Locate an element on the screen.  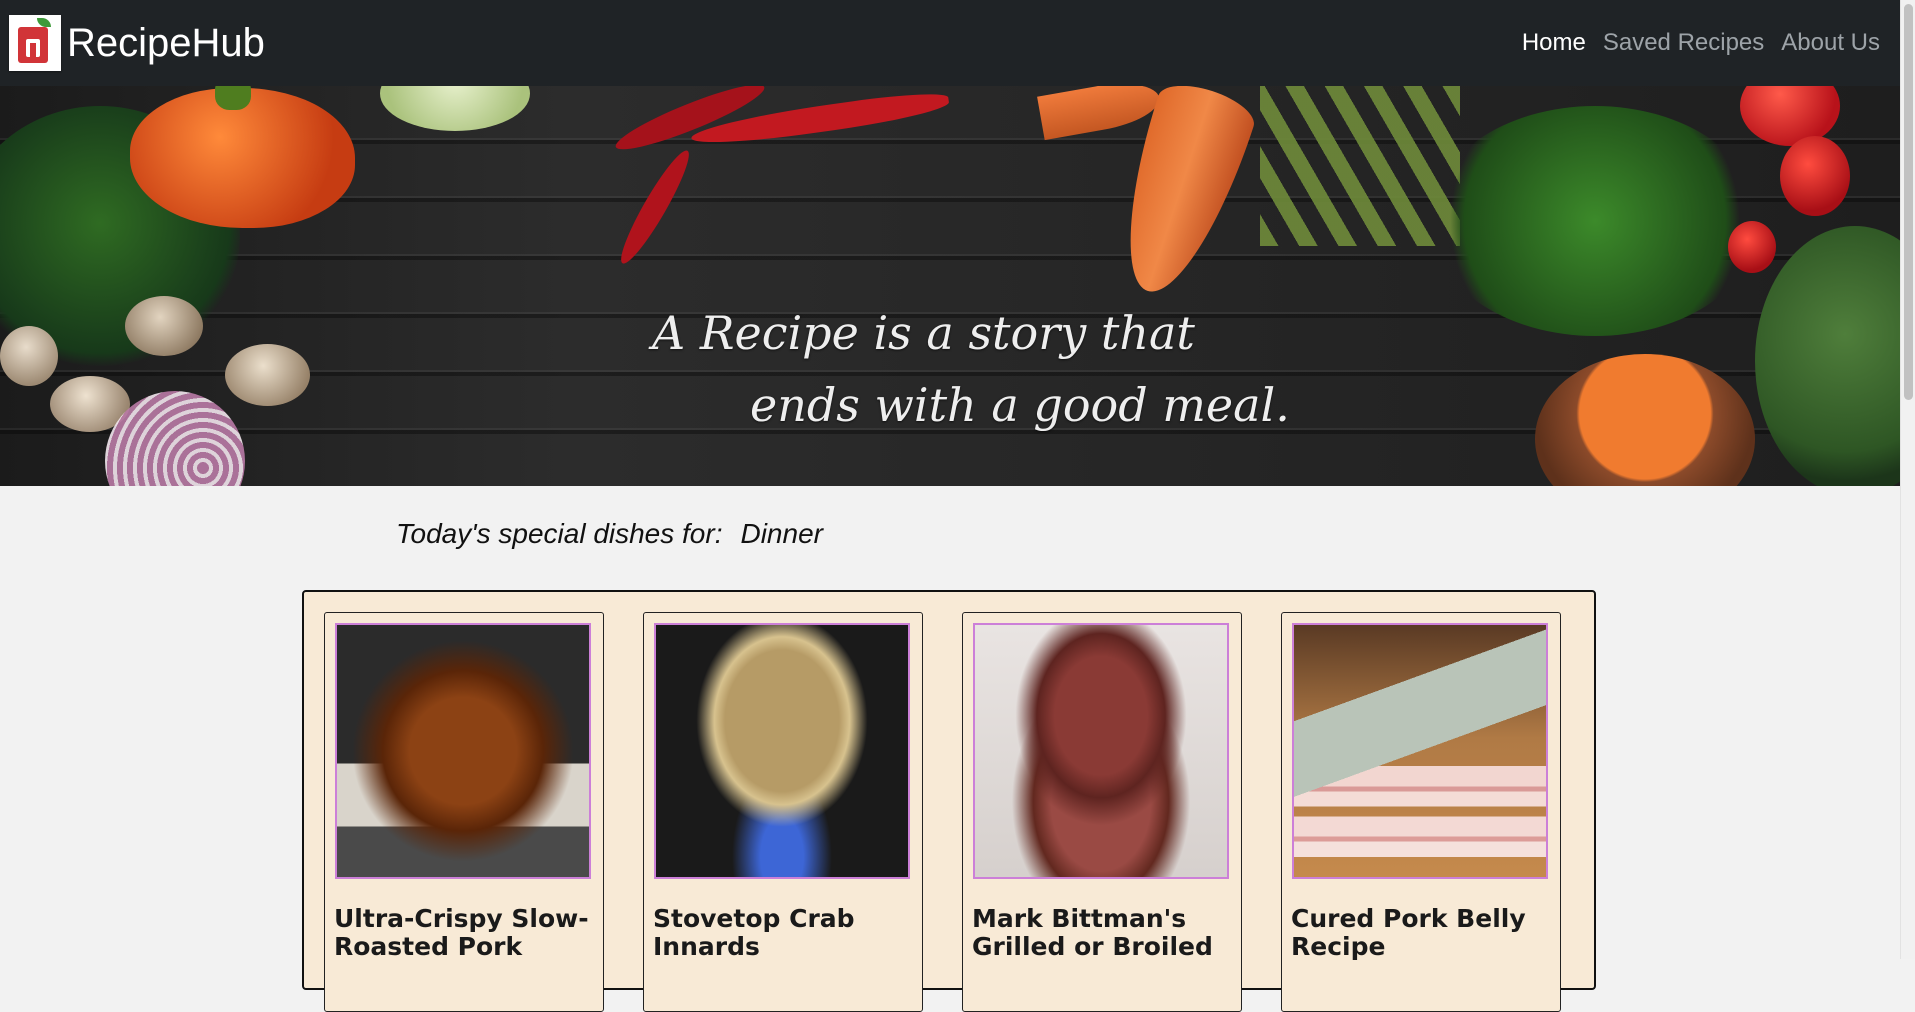
recipe-card: Mark Bittman's Grilled or Broiled is located at coordinates (1102, 812).